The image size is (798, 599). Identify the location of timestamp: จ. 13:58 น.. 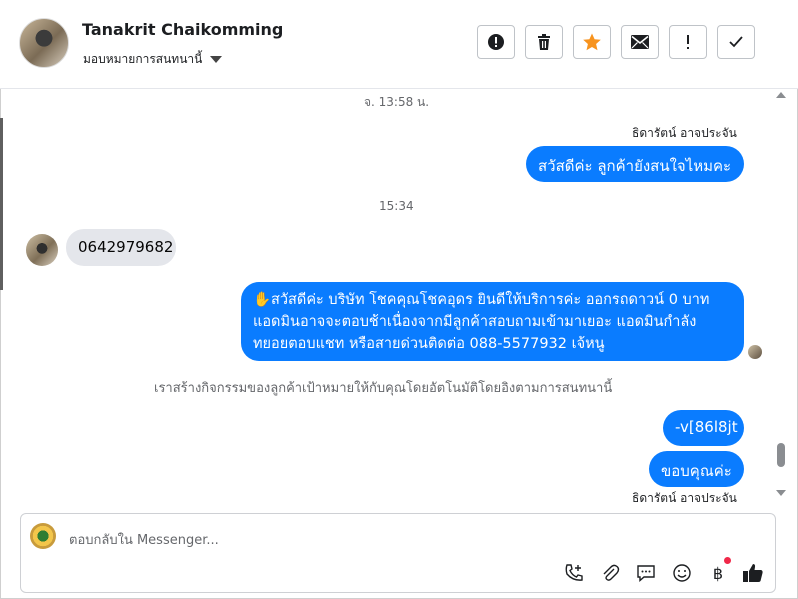
(397, 102).